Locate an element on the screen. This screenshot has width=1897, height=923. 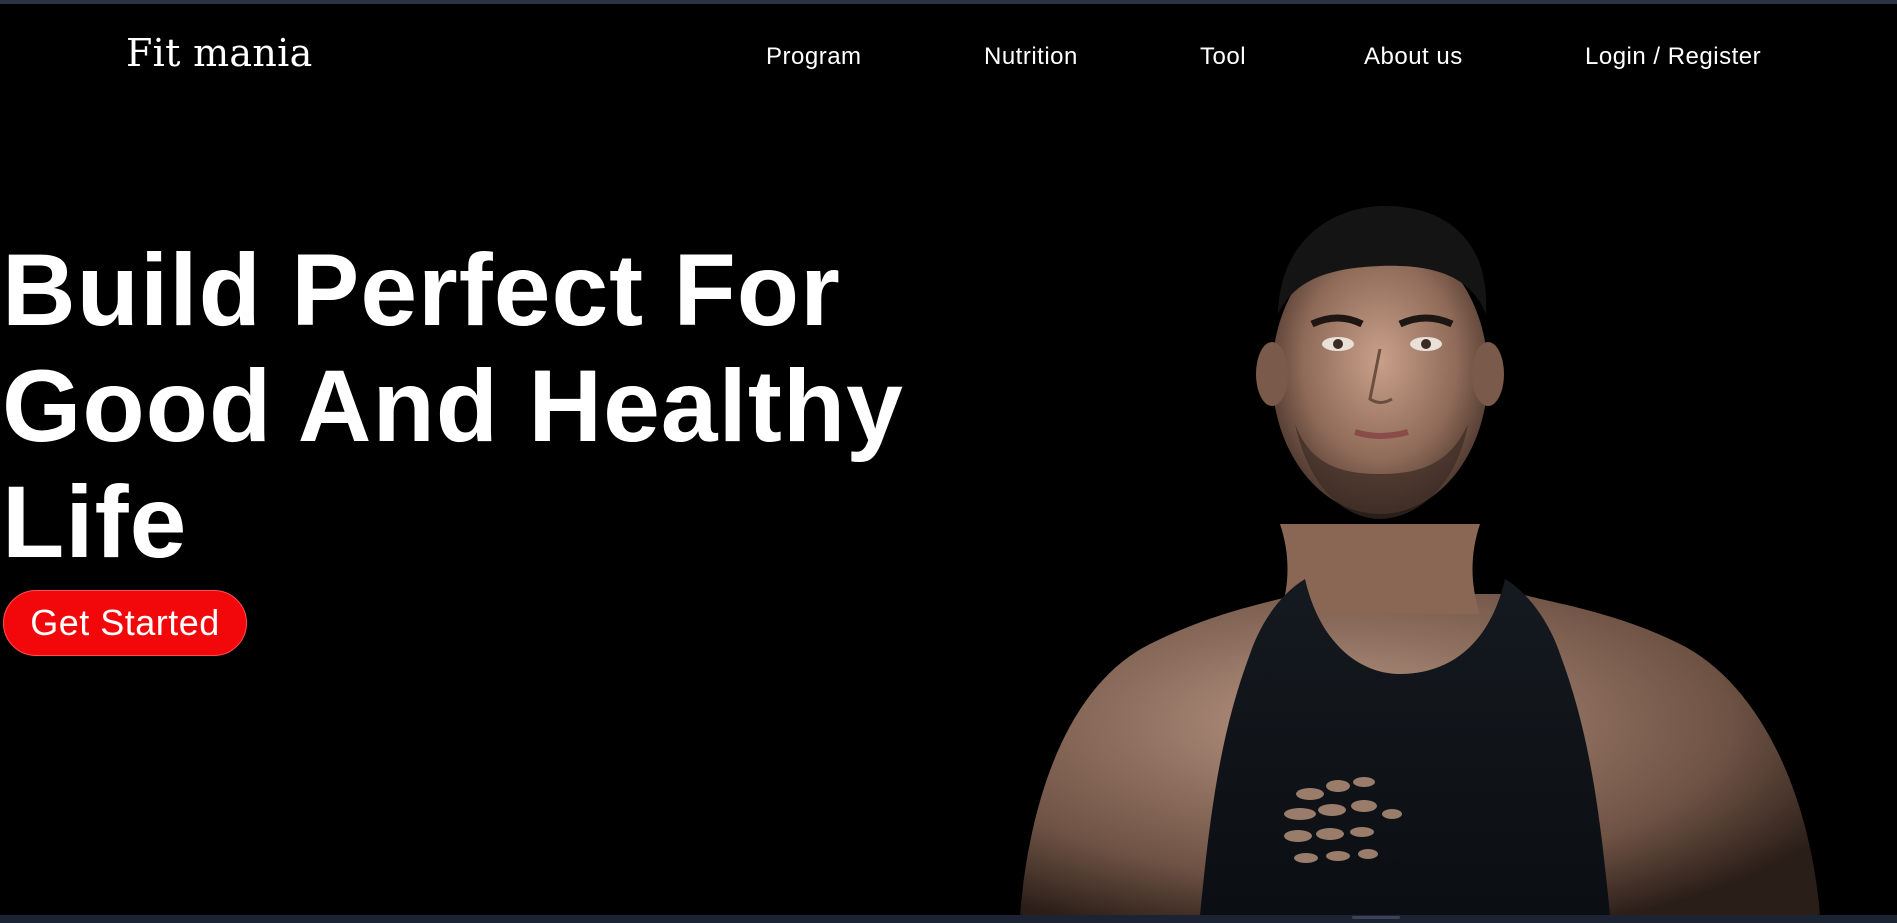
nav-link-program: Program is located at coordinates (814, 57).